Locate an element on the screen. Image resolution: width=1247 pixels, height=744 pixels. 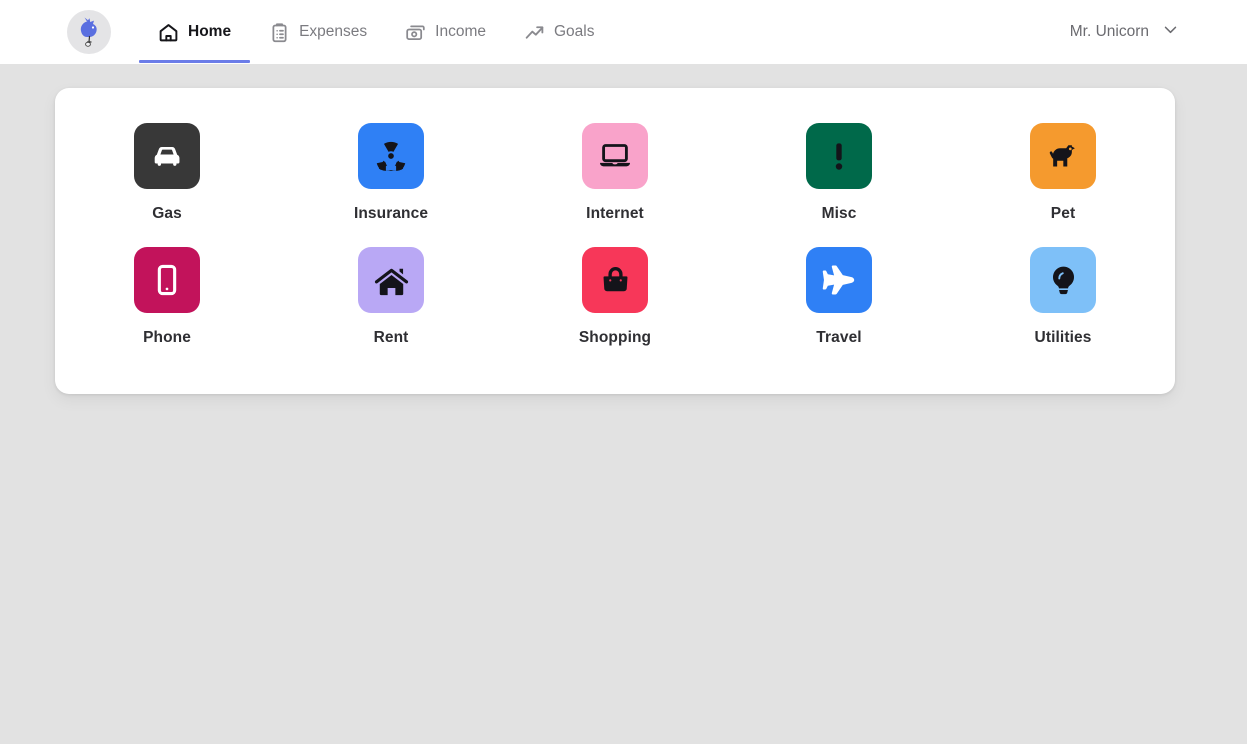
category-rent: Rent is located at coordinates (391, 299).